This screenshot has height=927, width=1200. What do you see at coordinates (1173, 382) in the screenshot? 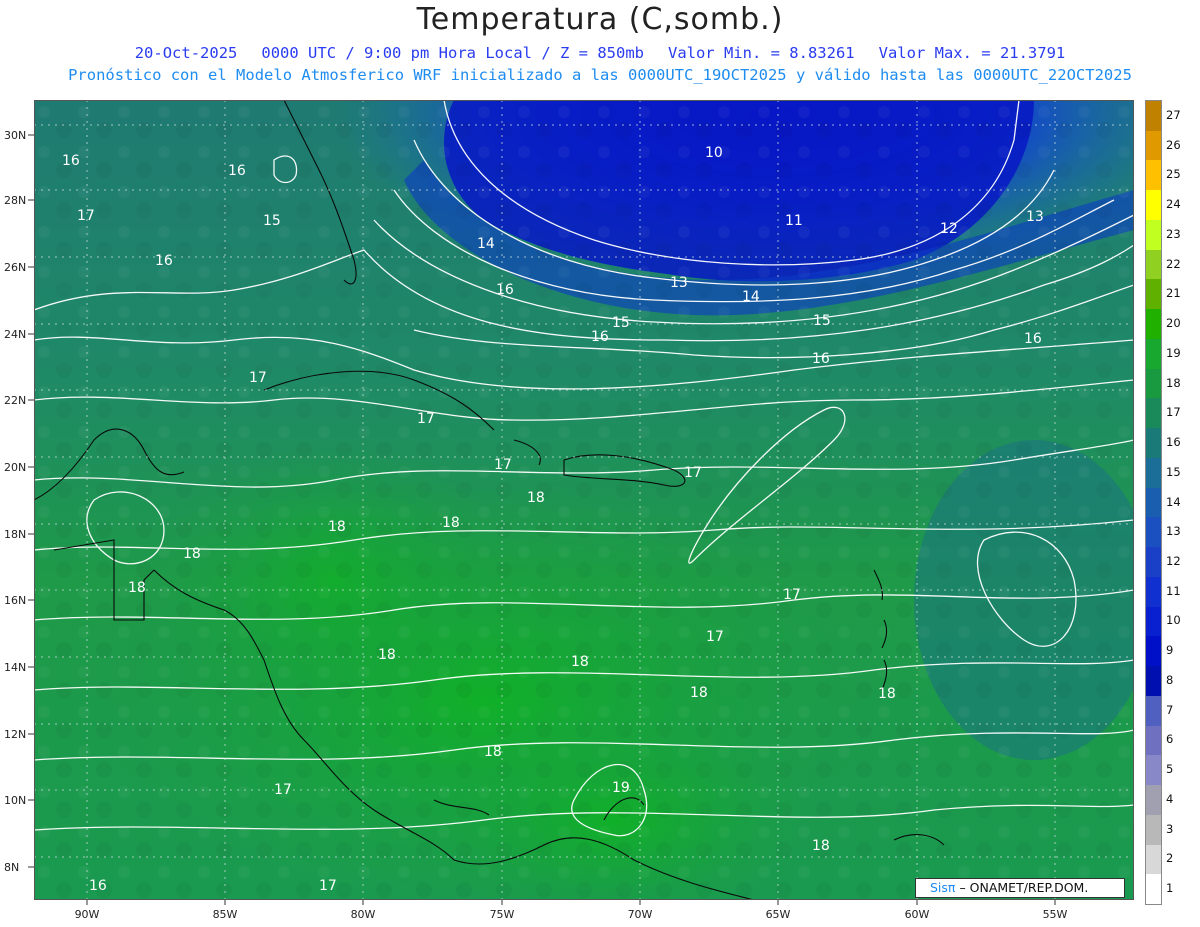
I see `colorbar-level-label: 18` at bounding box center [1173, 382].